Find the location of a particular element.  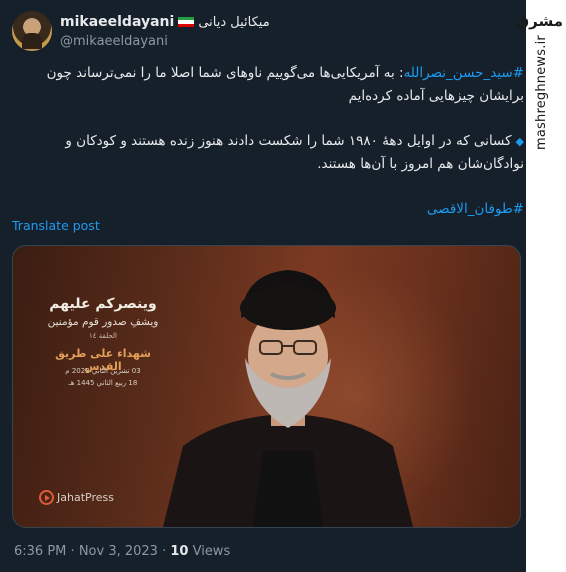

media-date-gregorian: 03 تشرين الثاني 2023 م is located at coordinates (103, 371).